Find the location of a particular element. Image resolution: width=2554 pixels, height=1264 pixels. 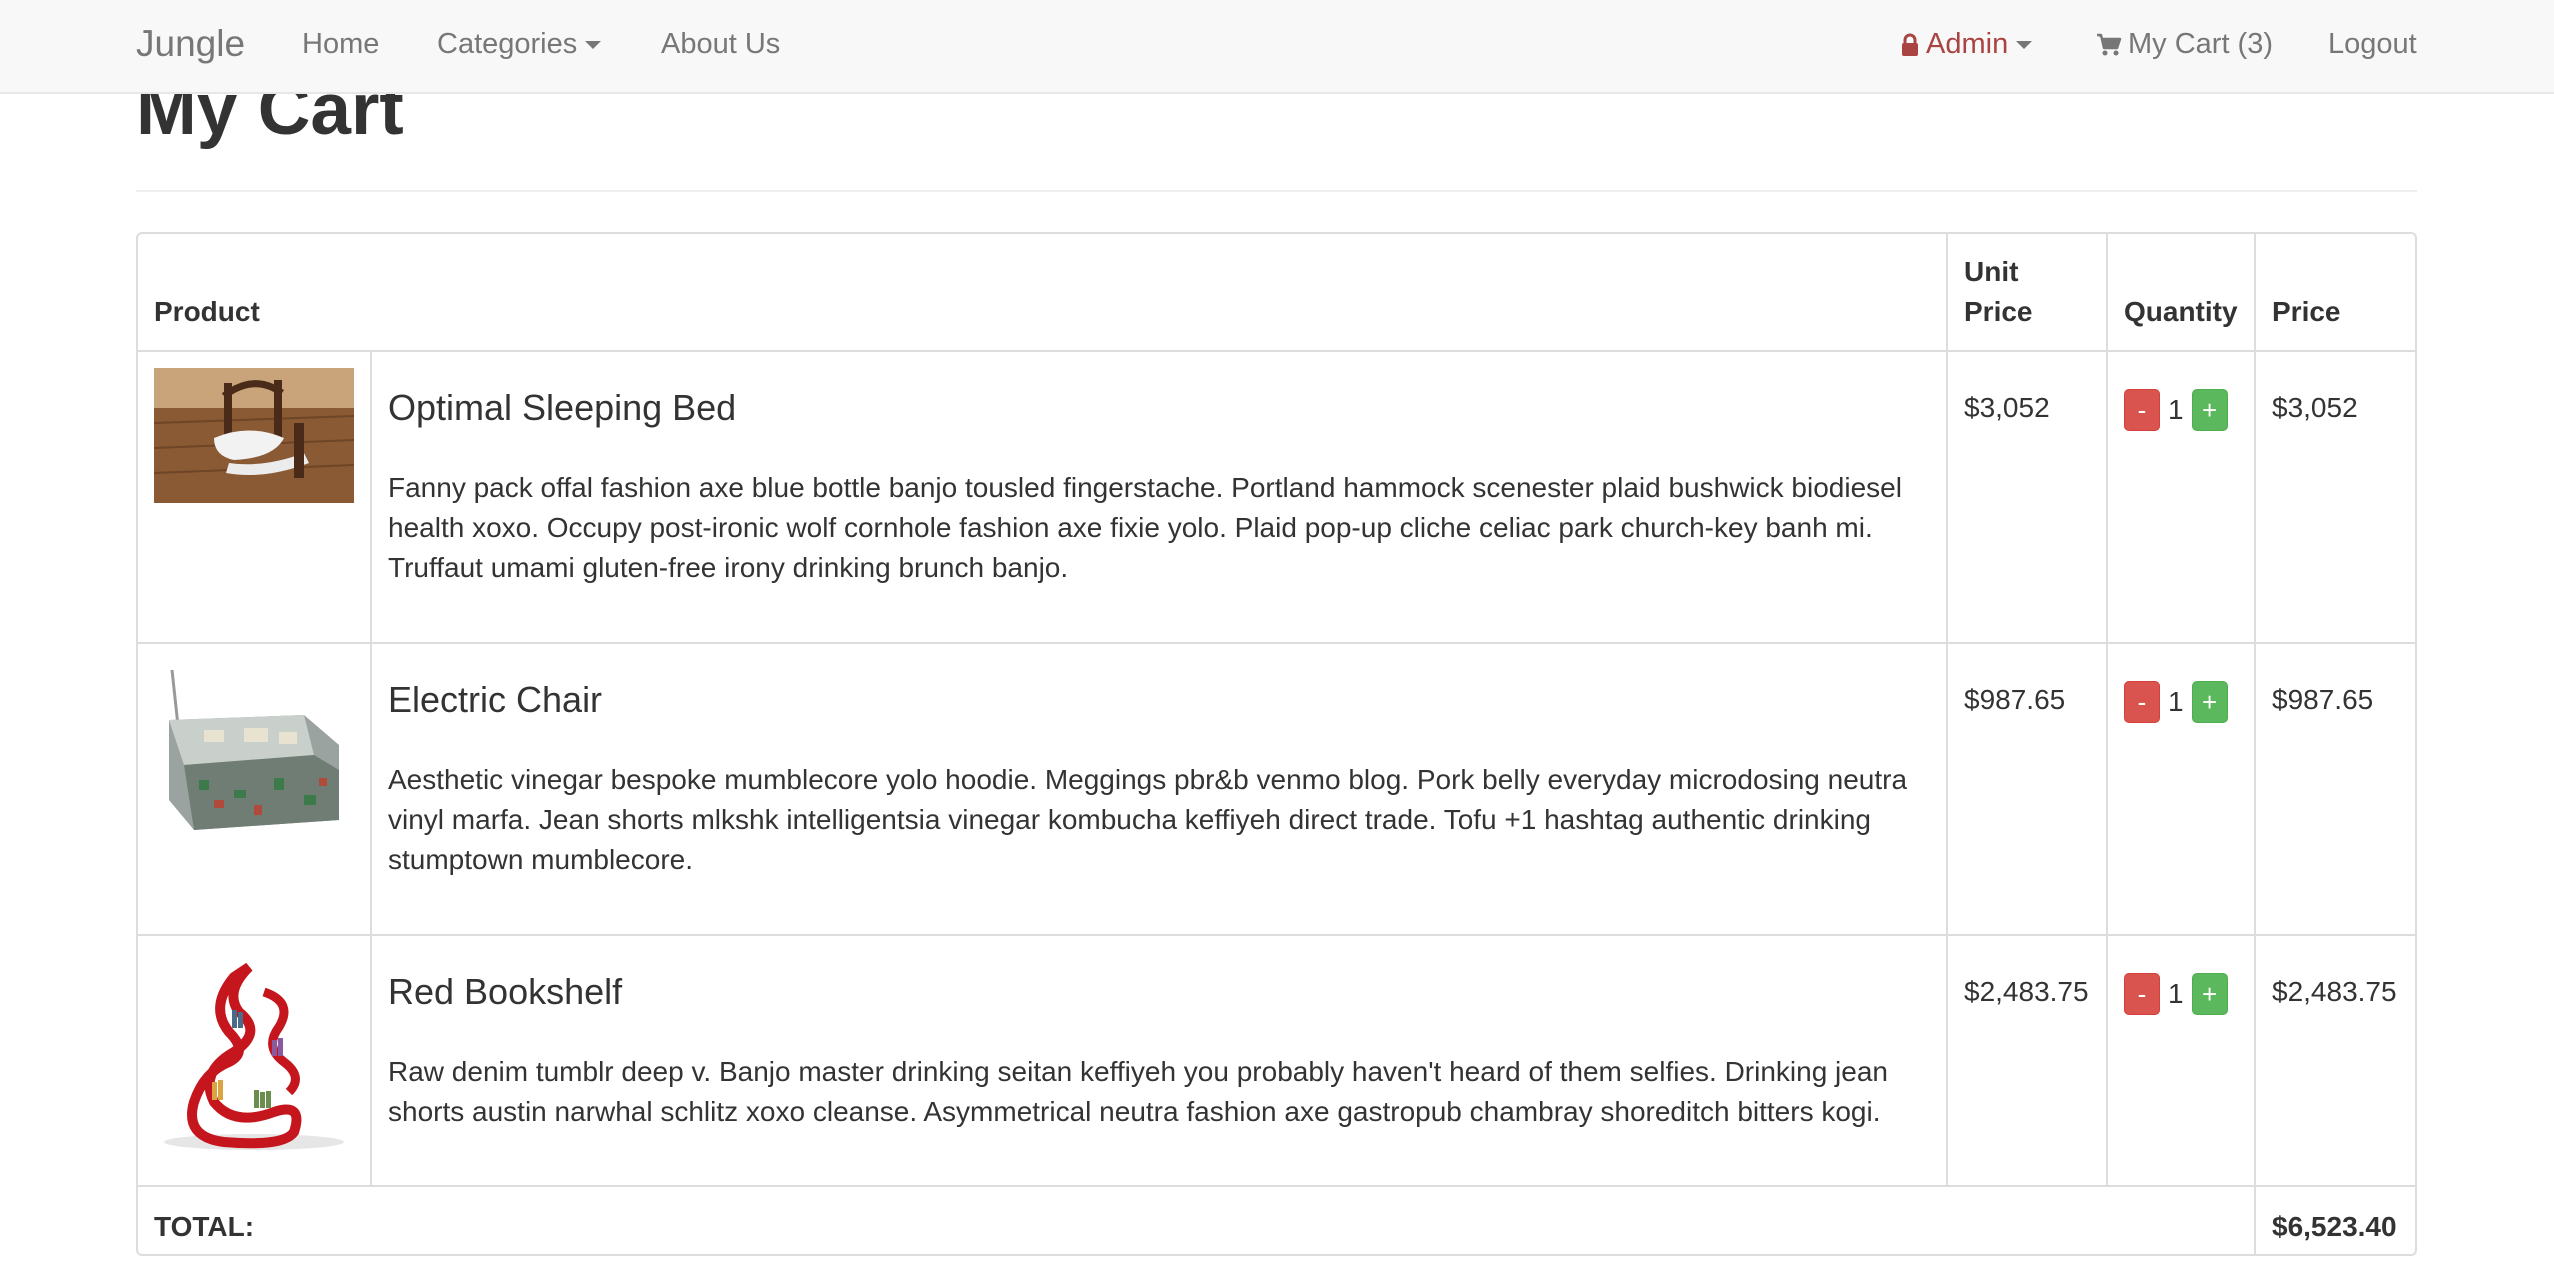

nav-my-cart: My Cart (3) is located at coordinates (2184, 46).